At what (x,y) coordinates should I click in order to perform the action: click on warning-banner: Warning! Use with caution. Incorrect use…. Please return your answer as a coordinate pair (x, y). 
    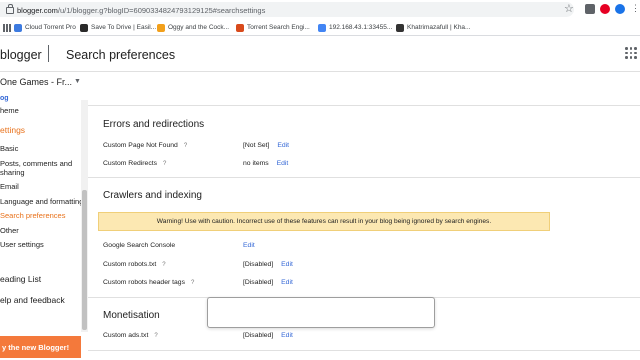
    Looking at the image, I should click on (324, 221).